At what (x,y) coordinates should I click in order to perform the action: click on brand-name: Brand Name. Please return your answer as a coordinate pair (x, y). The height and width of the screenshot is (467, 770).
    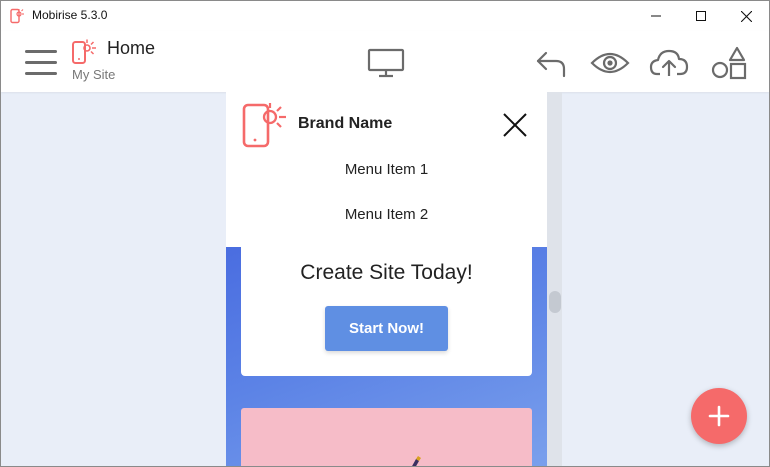
    Looking at the image, I should click on (345, 124).